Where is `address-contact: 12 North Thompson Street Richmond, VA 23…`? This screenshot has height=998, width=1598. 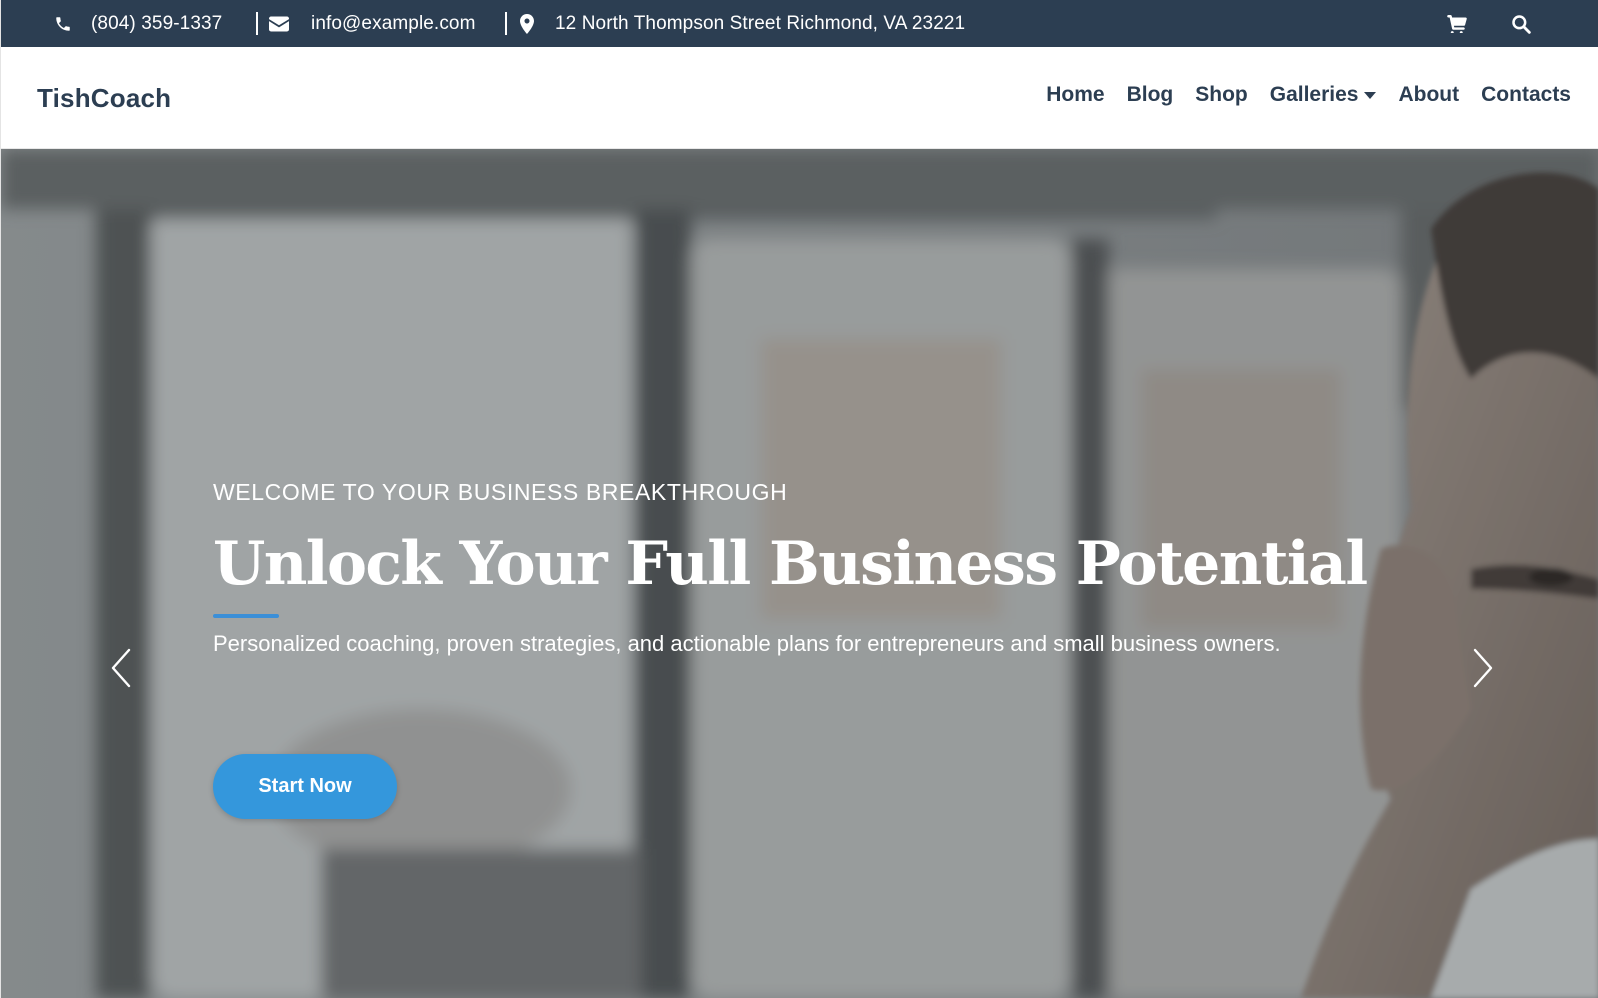
address-contact: 12 North Thompson Street Richmond, VA 23… is located at coordinates (741, 23).